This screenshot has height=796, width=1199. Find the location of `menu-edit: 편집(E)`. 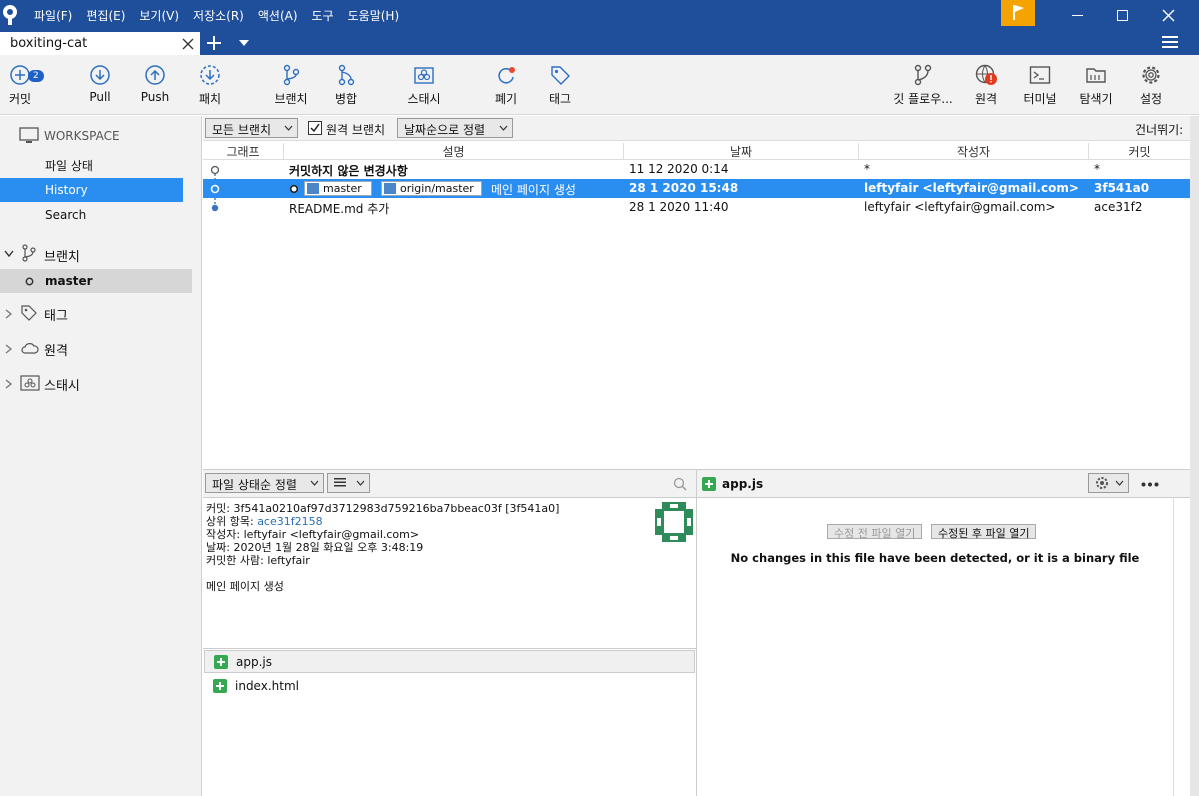

menu-edit: 편집(E) is located at coordinates (105, 15).